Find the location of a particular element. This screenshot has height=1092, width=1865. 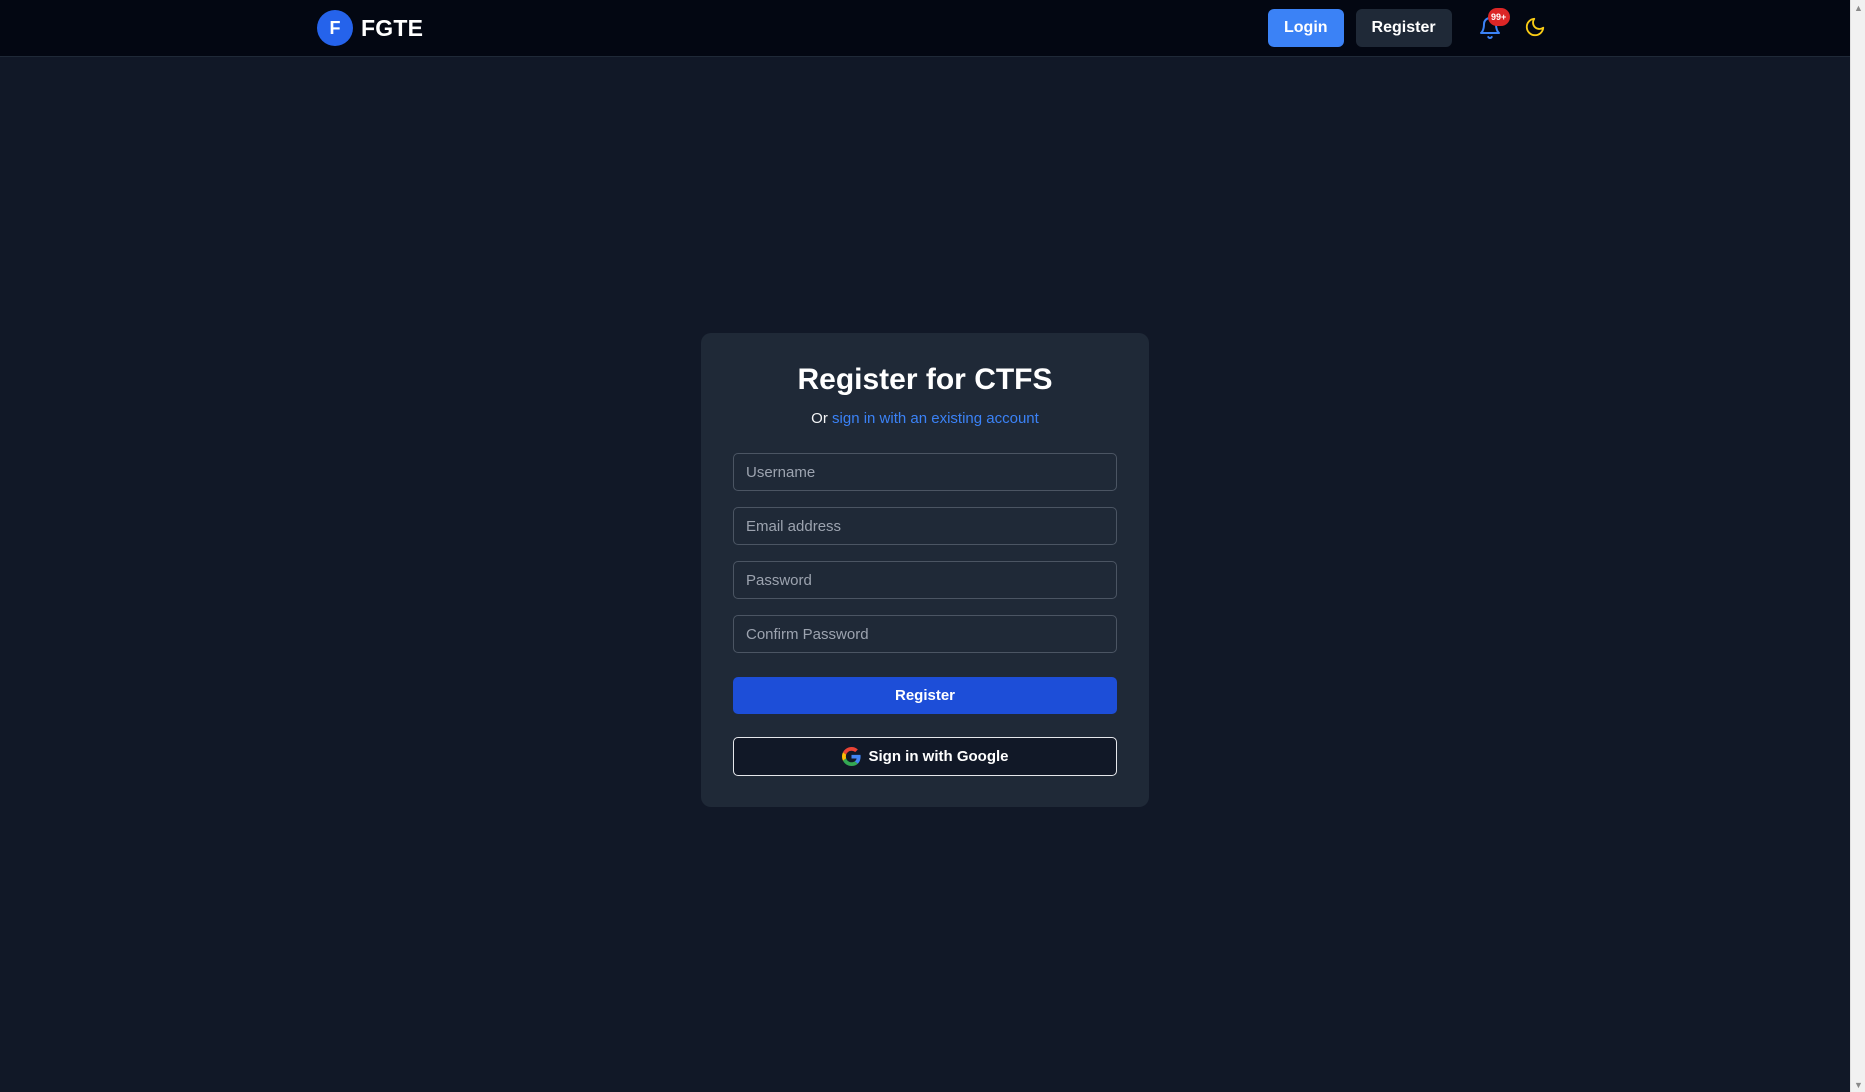

moon-icon is located at coordinates (1534, 27).